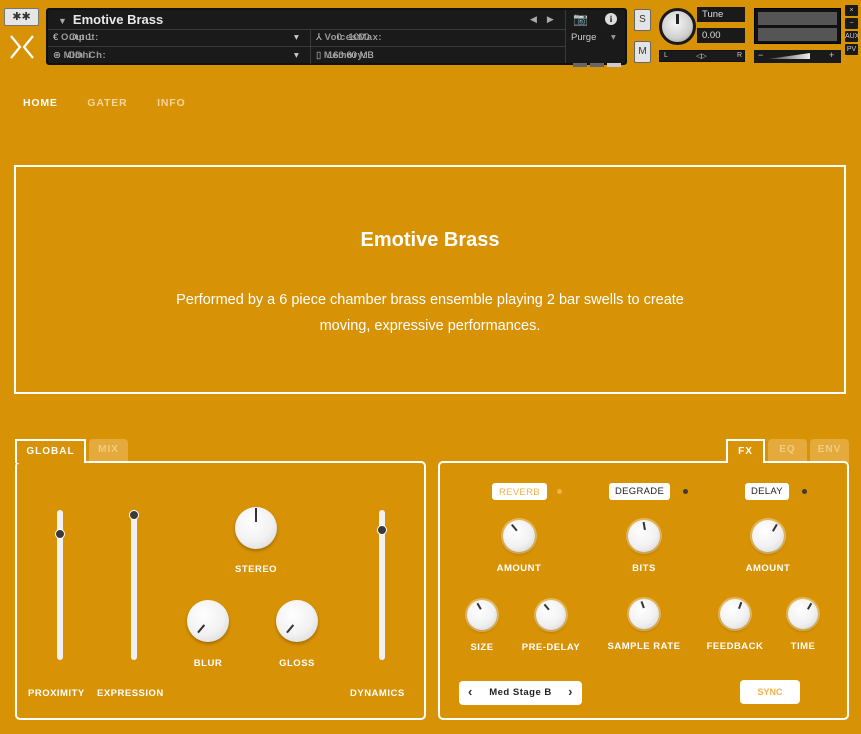  Describe the element at coordinates (107, 103) in the screenshot. I see `nav-tab-gater: GATER` at that location.